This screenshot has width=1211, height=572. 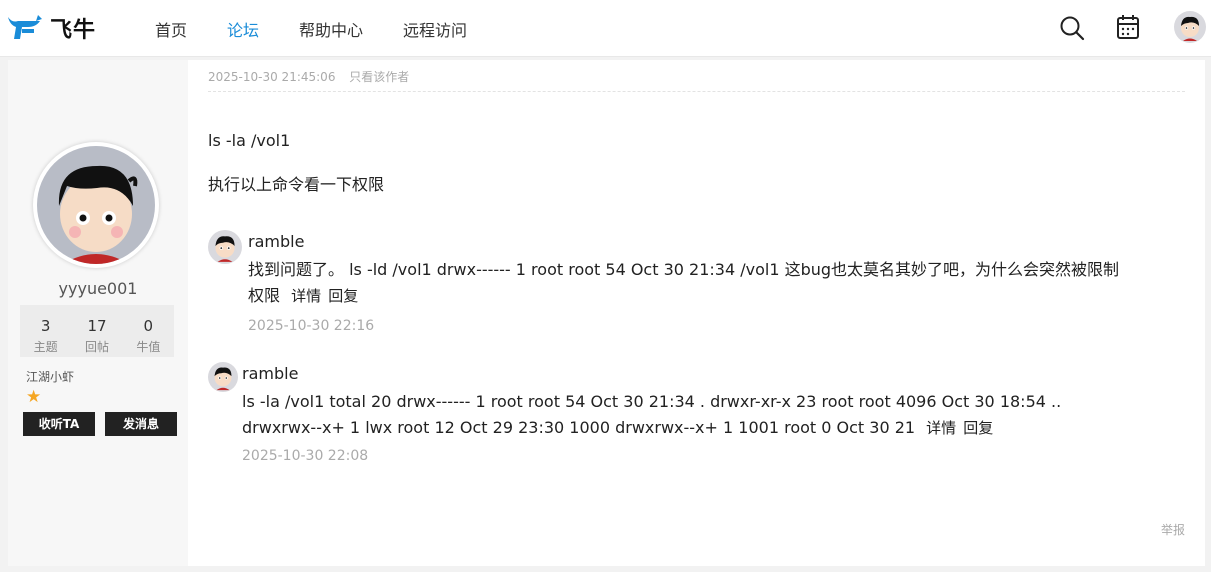 What do you see at coordinates (249, 140) in the screenshot?
I see `post-body-line: ls -la /vol1` at bounding box center [249, 140].